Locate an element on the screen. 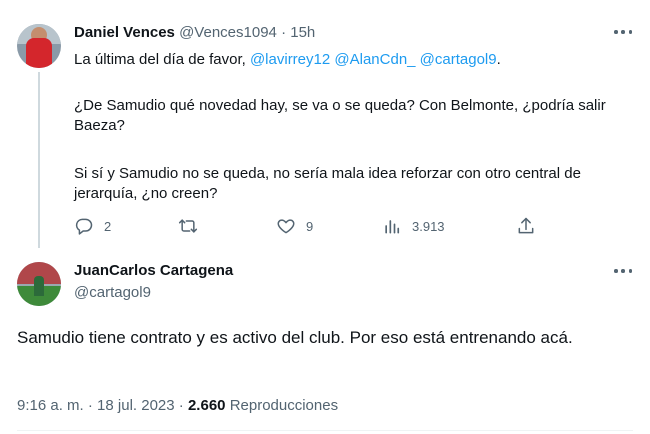 The width and height of the screenshot is (650, 434). like-button: 9 is located at coordinates (294, 226).